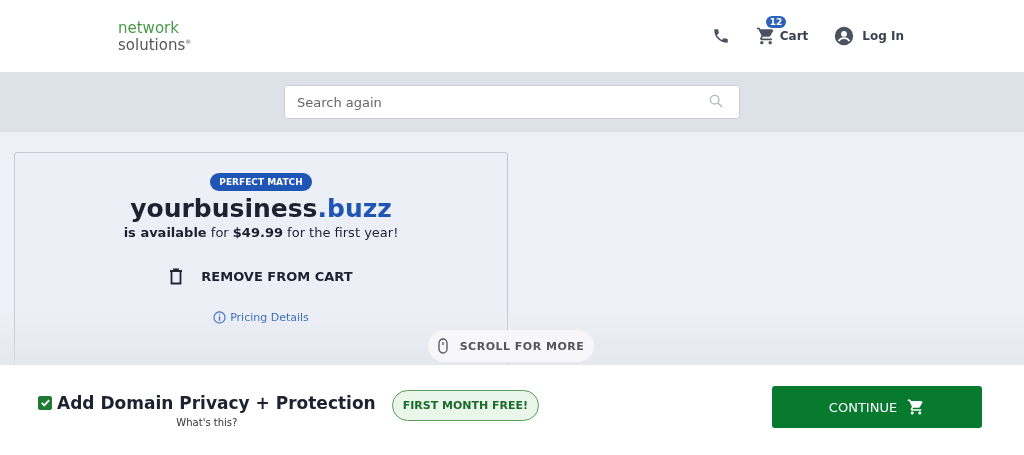 The width and height of the screenshot is (1024, 455). I want to click on search-field: Search again, so click(512, 102).